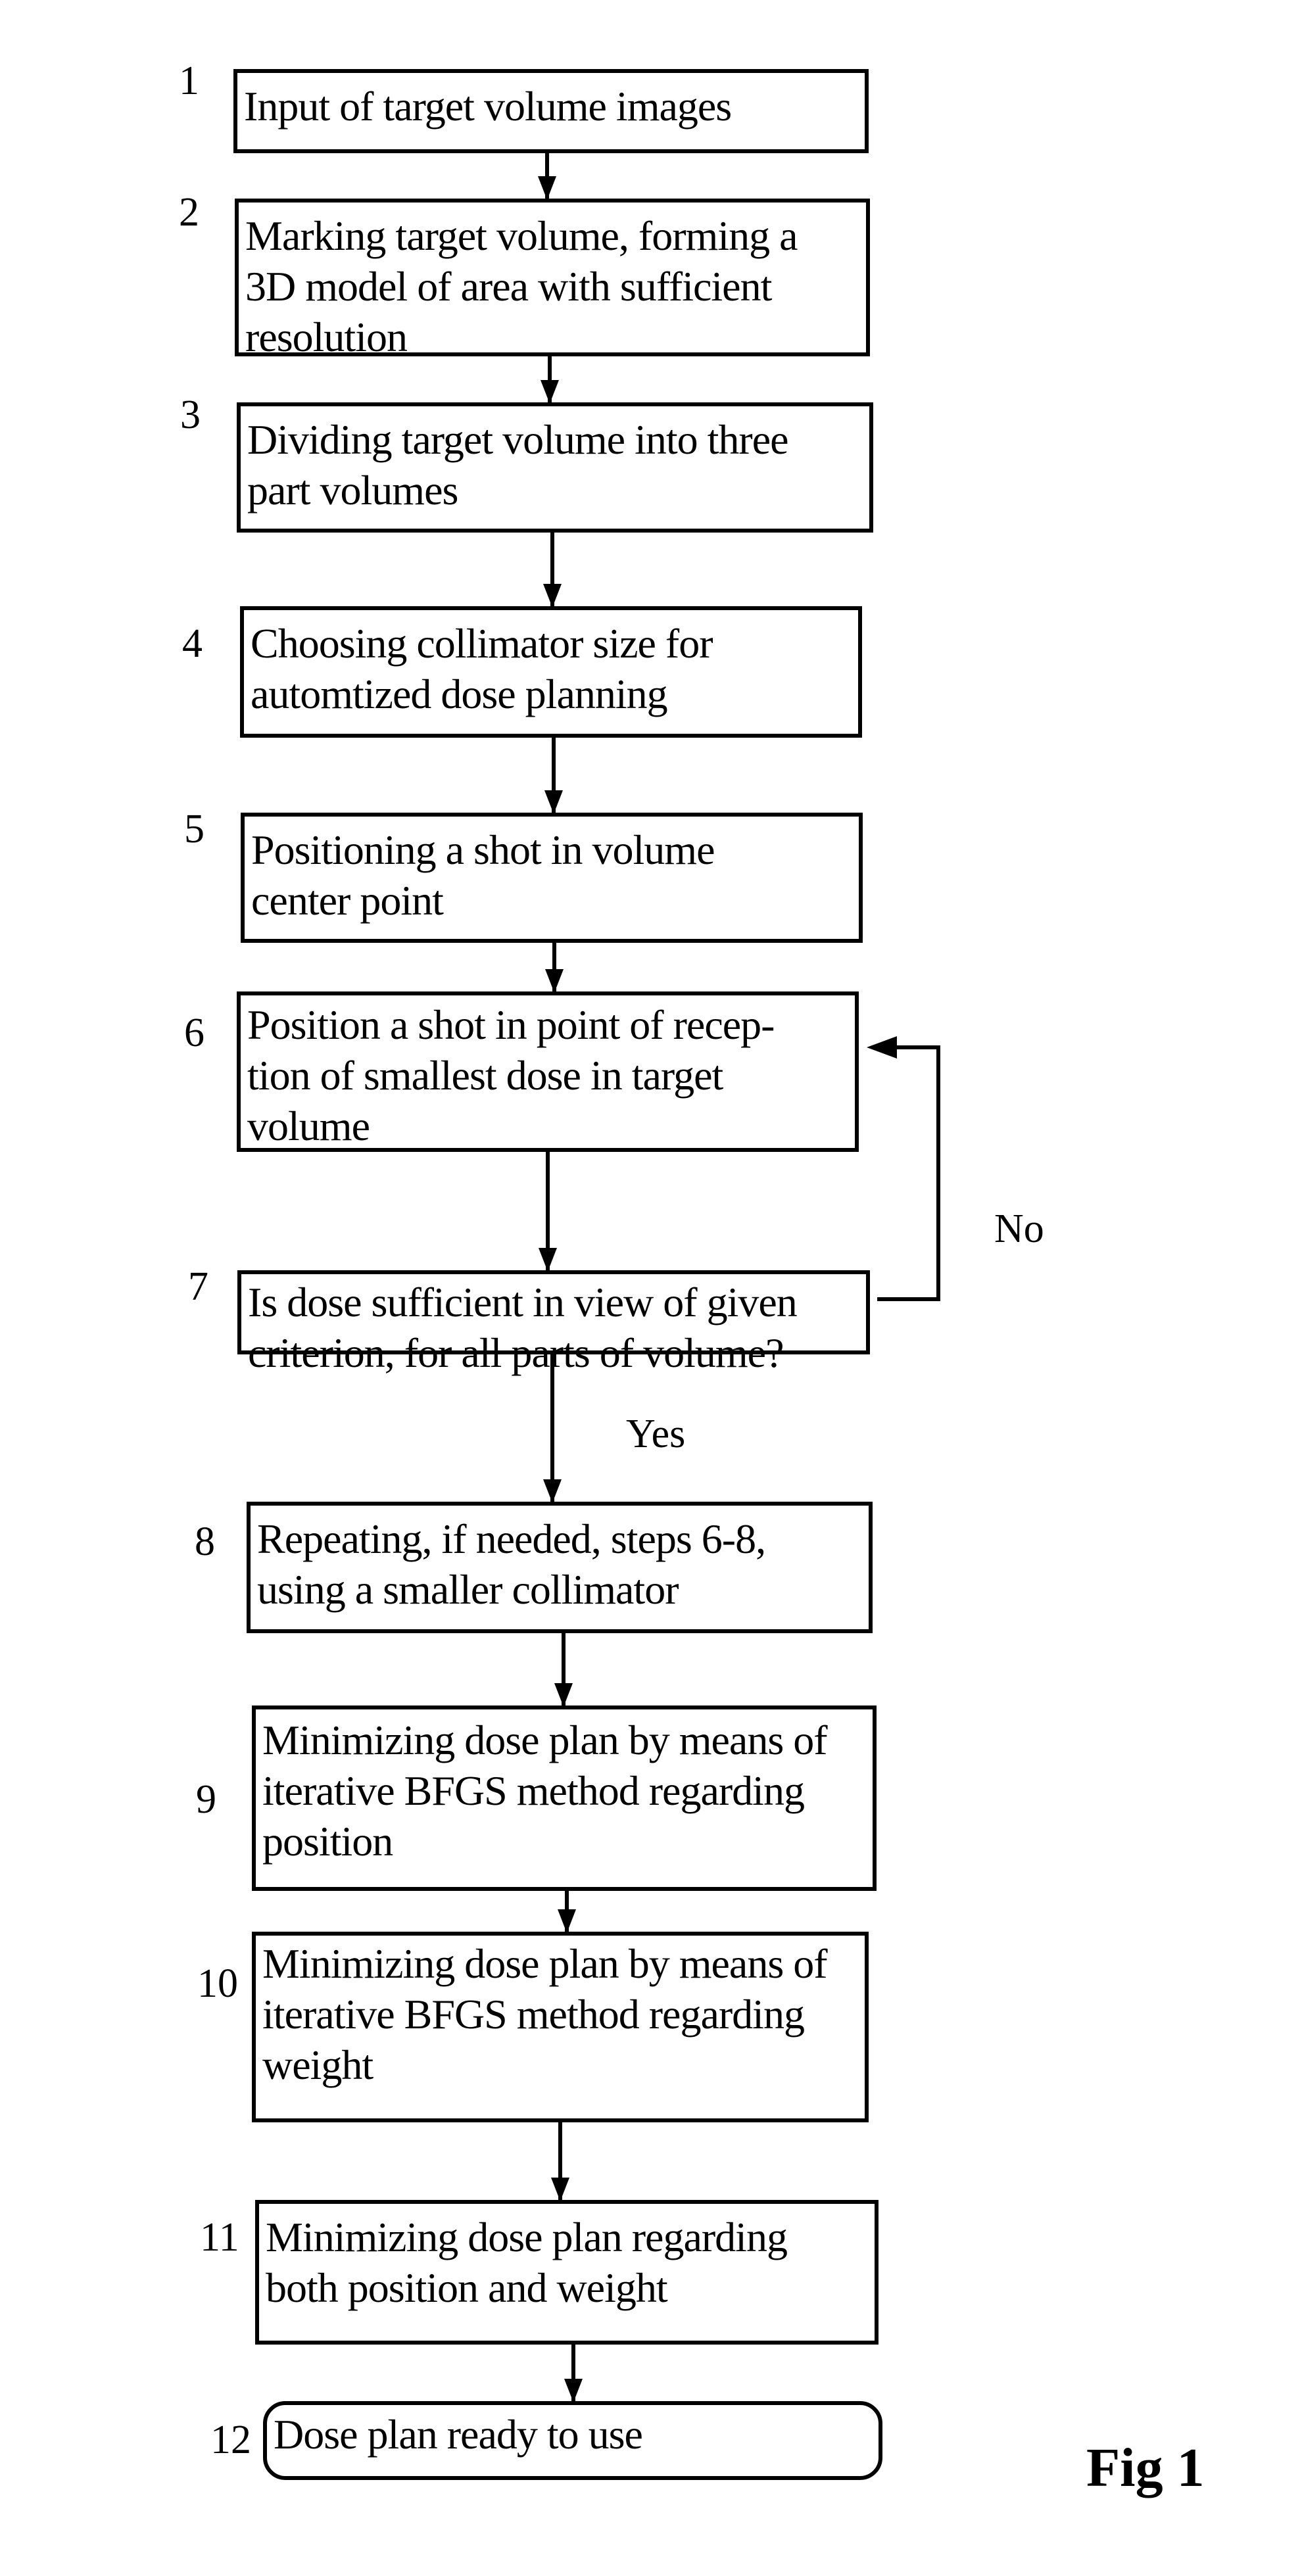 This screenshot has height=2576, width=1300. I want to click on step-text-2-line-1: Marking target volume, forming a, so click(521, 236).